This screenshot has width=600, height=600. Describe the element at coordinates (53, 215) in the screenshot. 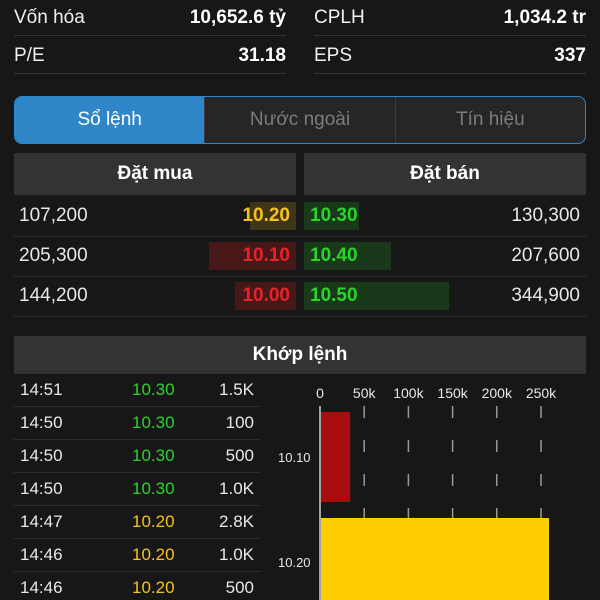

I see `buy-quantity: 107,200` at that location.